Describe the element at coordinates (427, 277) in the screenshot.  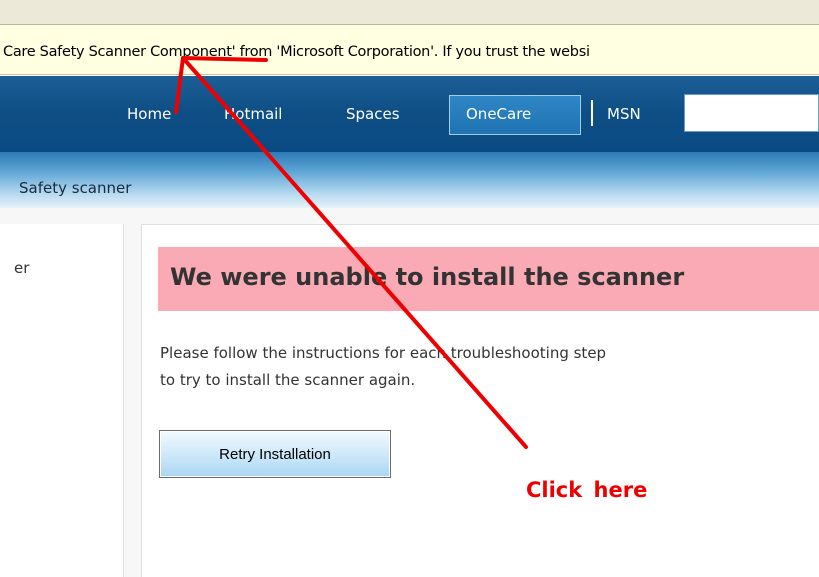
I see `page-title: We were unable to install the scanner` at that location.